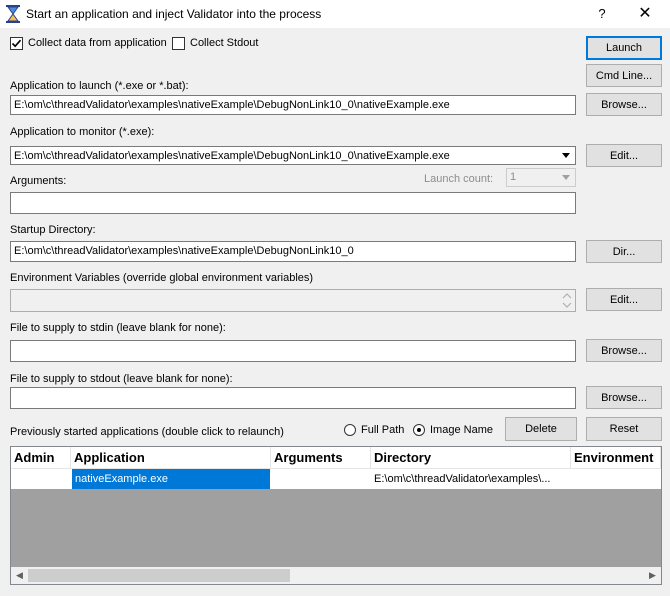 The image size is (670, 596). What do you see at coordinates (461, 430) in the screenshot?
I see `image-name-label: Image Name` at bounding box center [461, 430].